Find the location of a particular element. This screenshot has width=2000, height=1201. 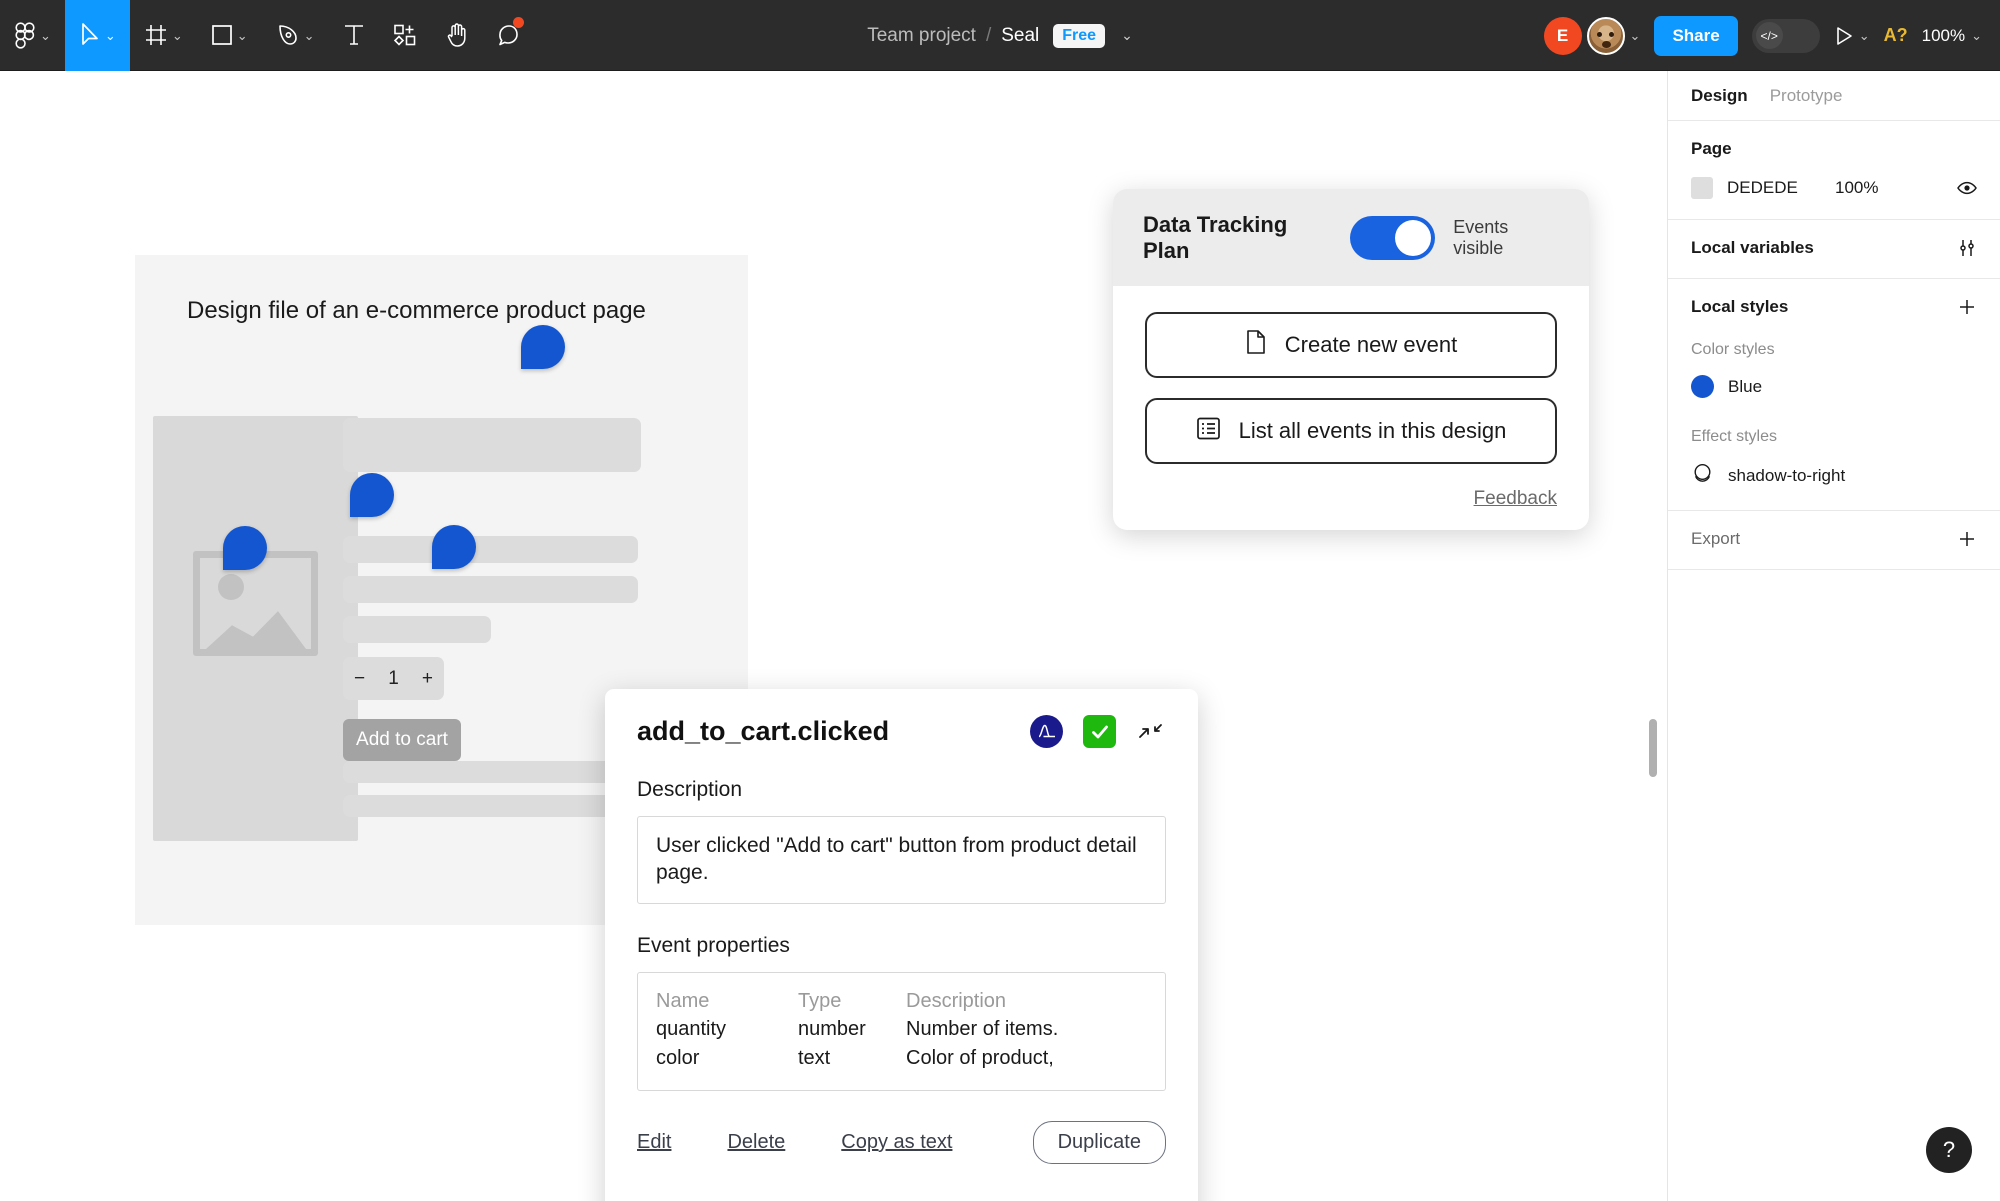

plan-badge: Free is located at coordinates (1079, 35).